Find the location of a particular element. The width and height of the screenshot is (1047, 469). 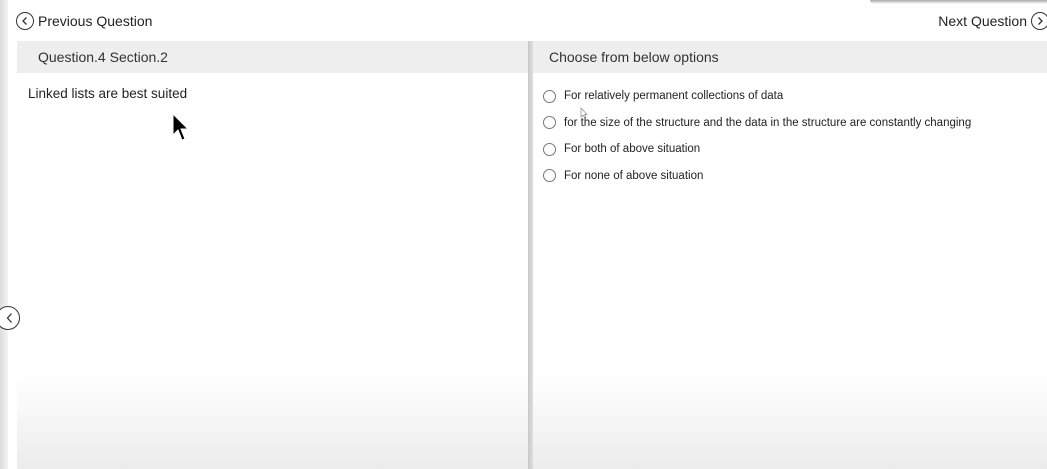

previous-question-label: Previous Question is located at coordinates (95, 21).